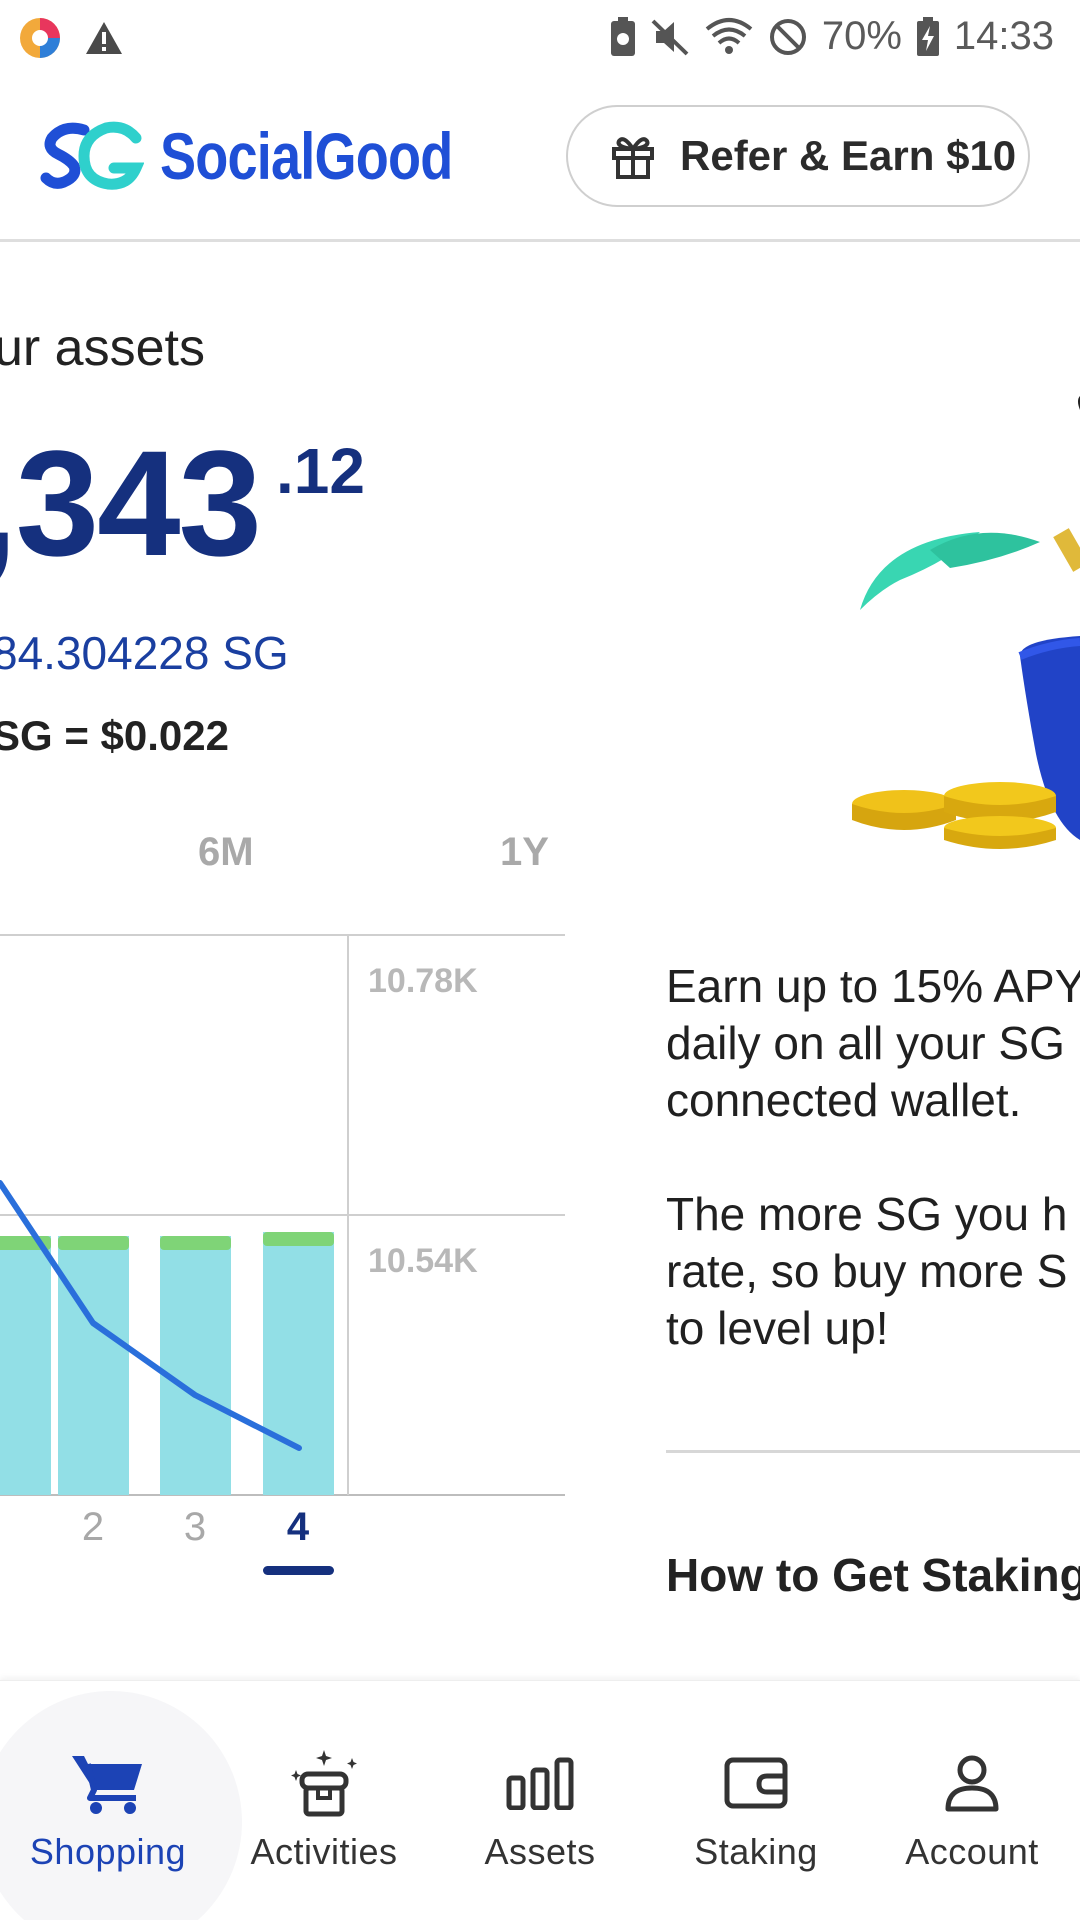  Describe the element at coordinates (540, 1783) in the screenshot. I see `bar-chart-icon` at that location.